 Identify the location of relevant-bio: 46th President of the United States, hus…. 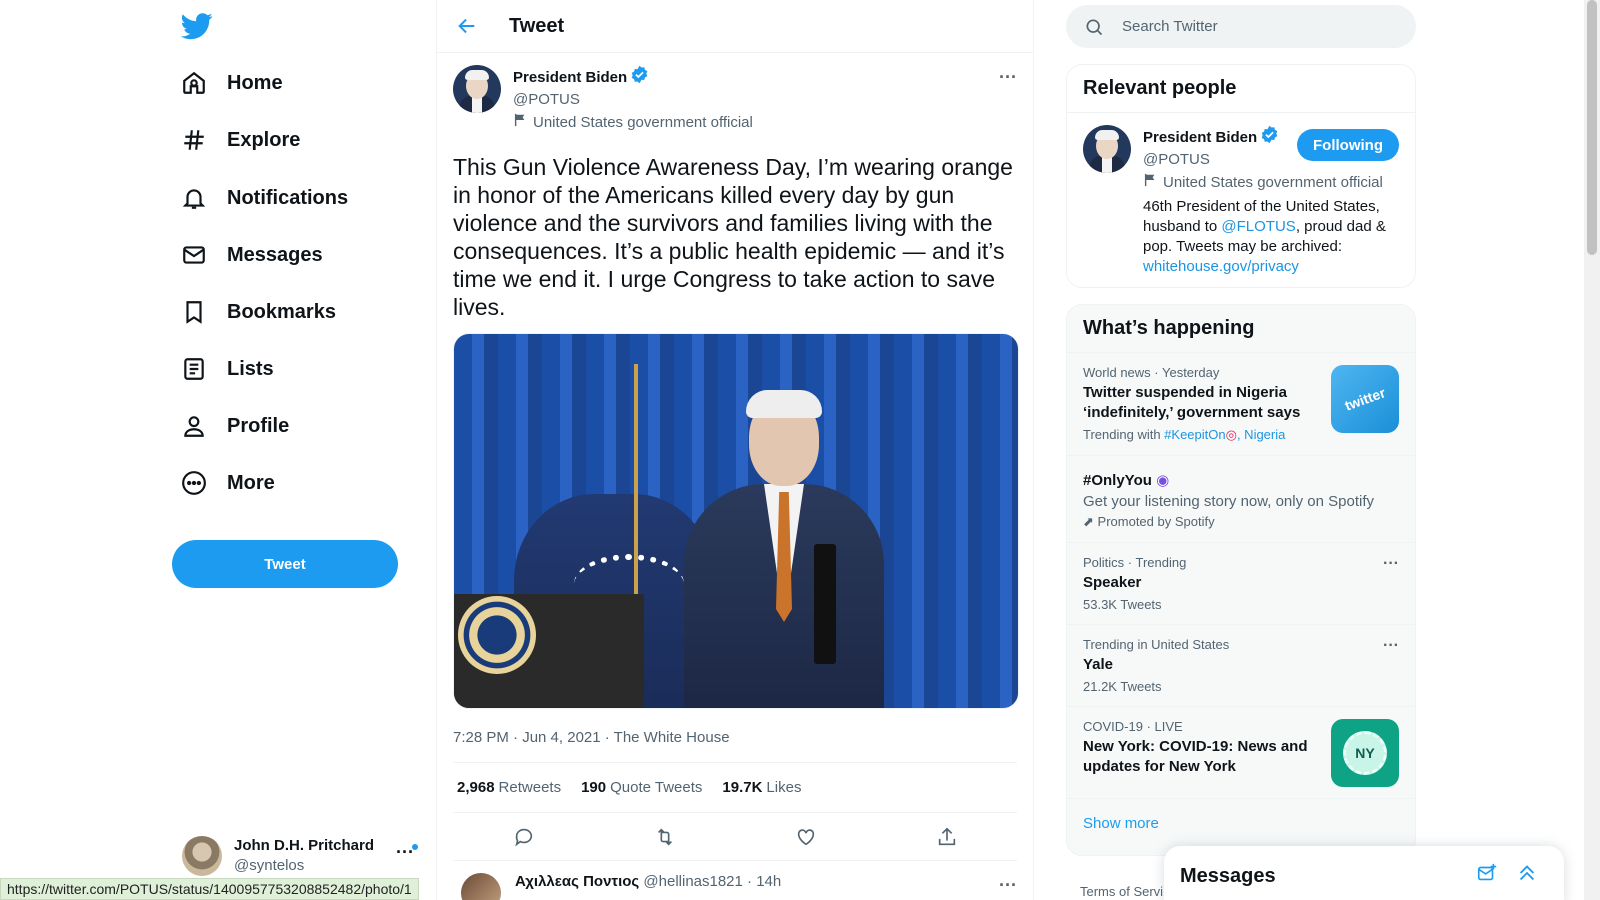
(1268, 237).